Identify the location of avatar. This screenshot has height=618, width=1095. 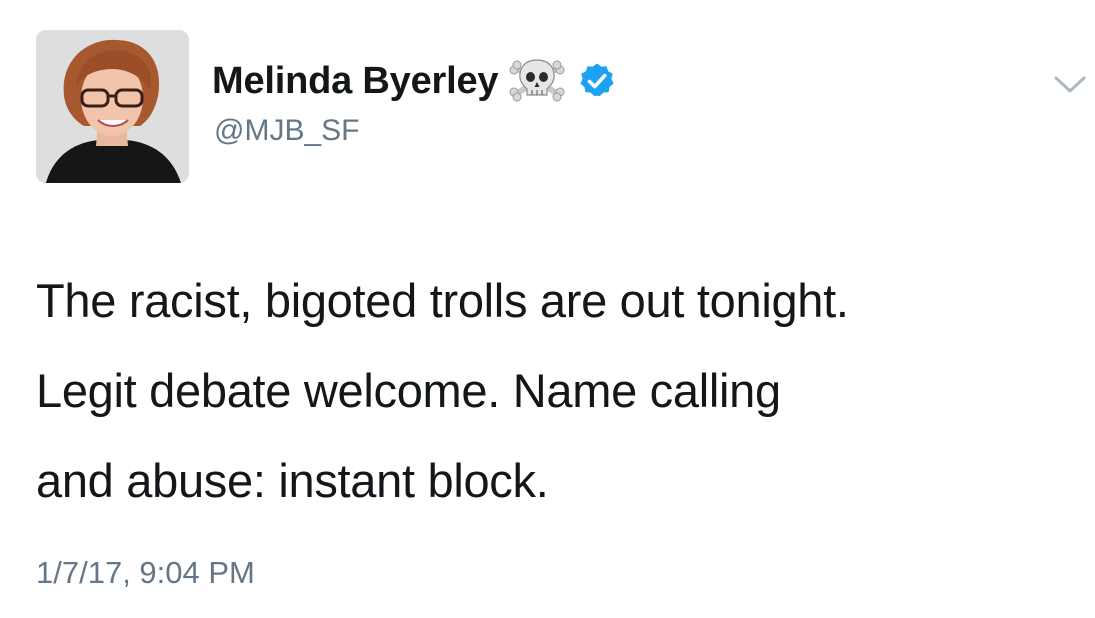
(112, 106).